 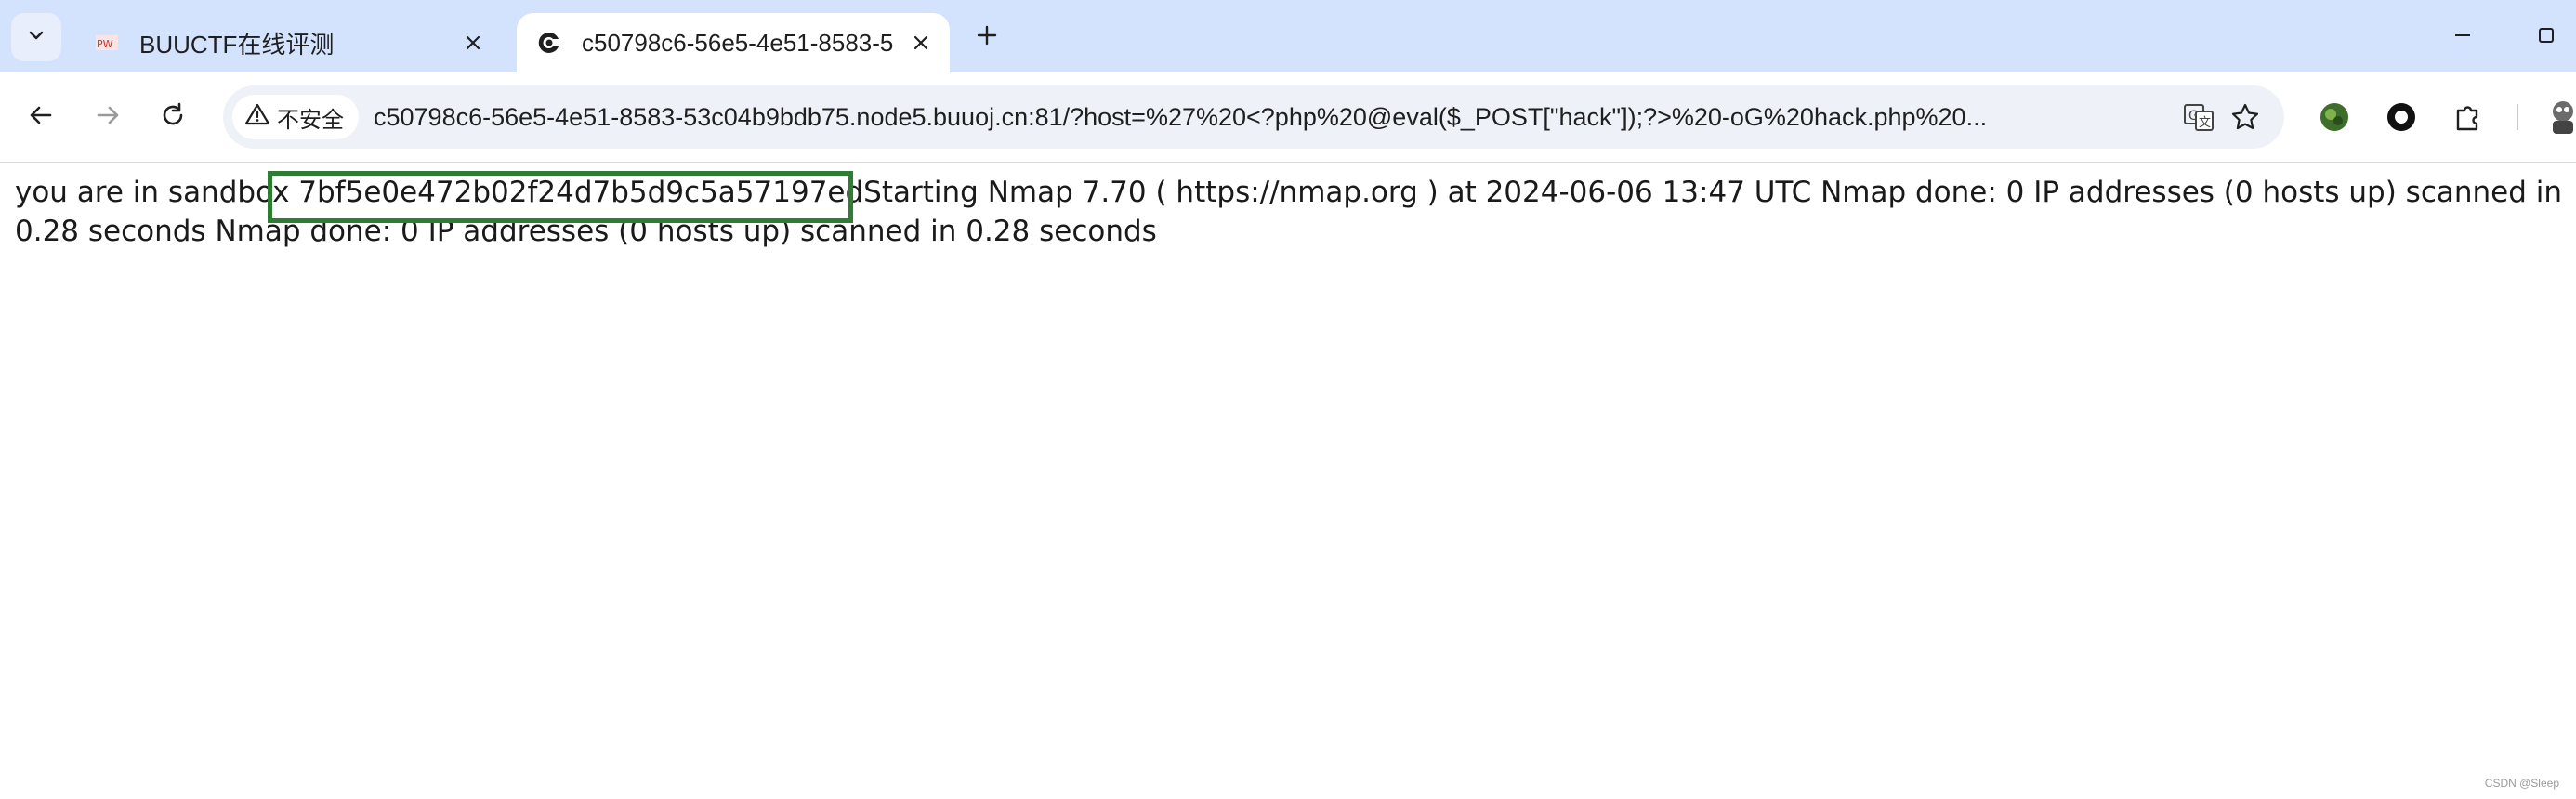 I want to click on extension-green-icon, so click(x=2334, y=117).